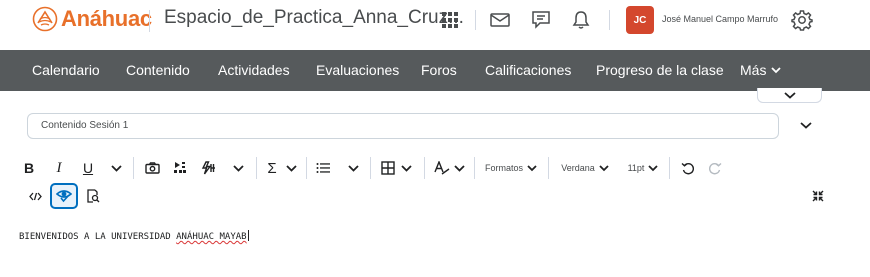  I want to click on font-size-dropdown: 11pt, so click(643, 168).